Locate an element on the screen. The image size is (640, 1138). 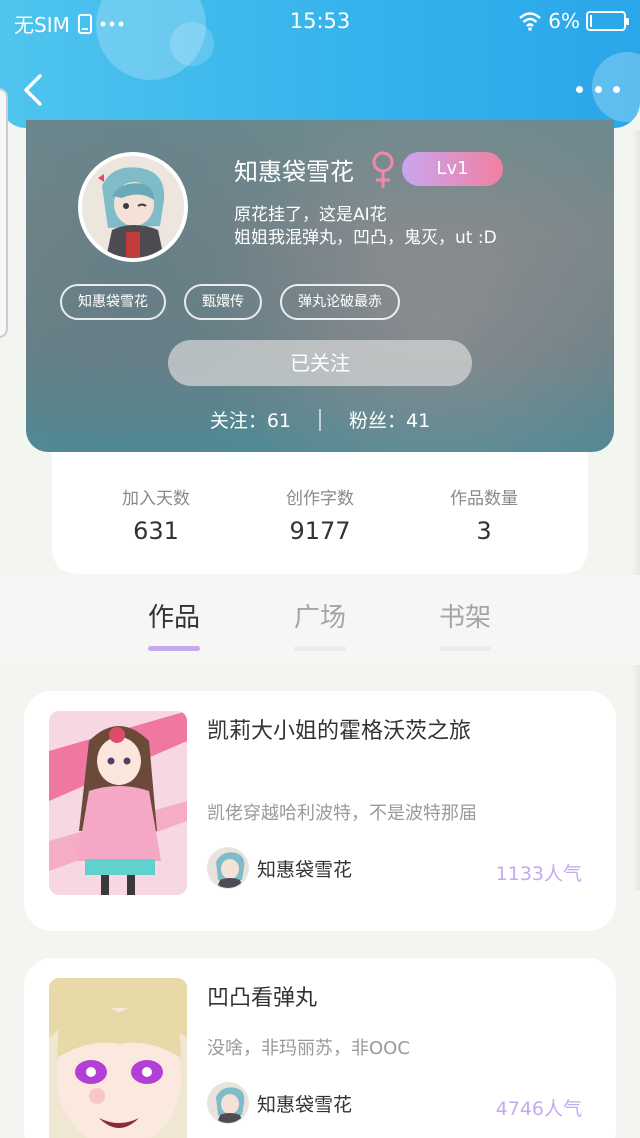
work-description: 没啥，非玛丽苏，非OOC is located at coordinates (308, 1048).